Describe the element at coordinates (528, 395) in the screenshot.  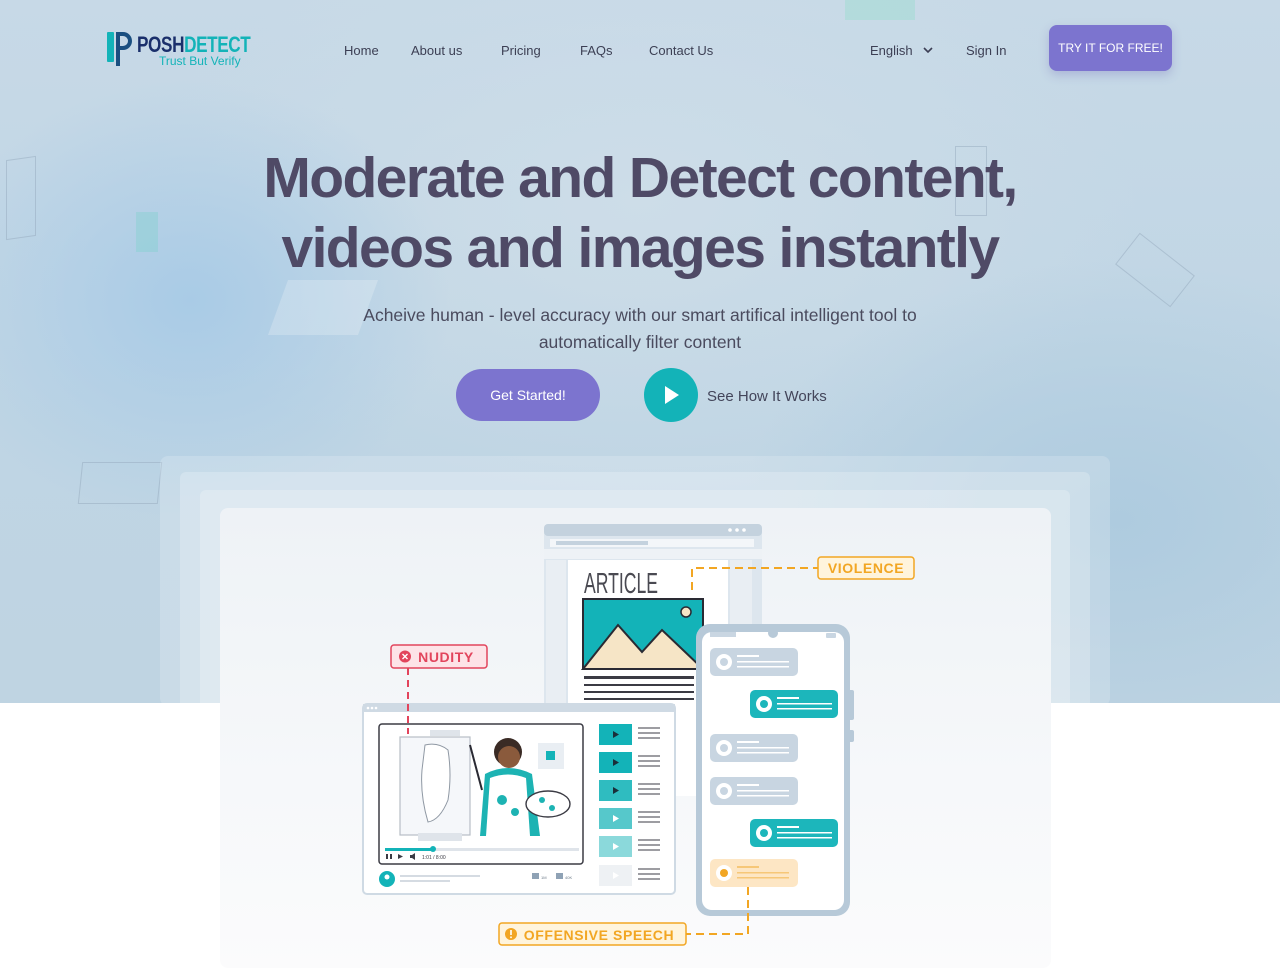
I see `get-started-button: Get Started!` at that location.